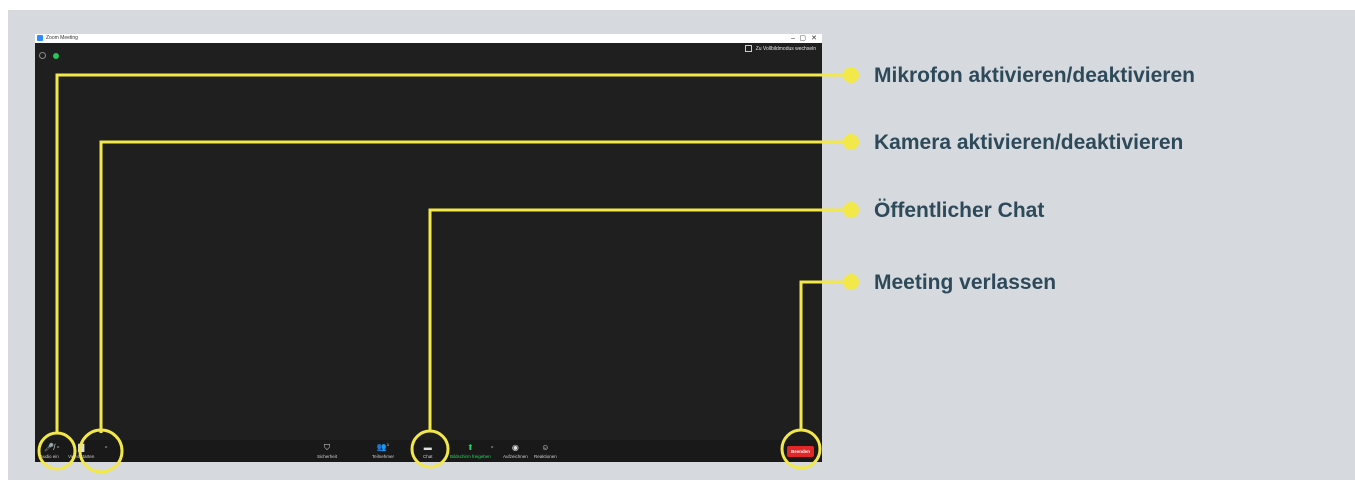  I want to click on chat-highlight-circle, so click(430, 449).